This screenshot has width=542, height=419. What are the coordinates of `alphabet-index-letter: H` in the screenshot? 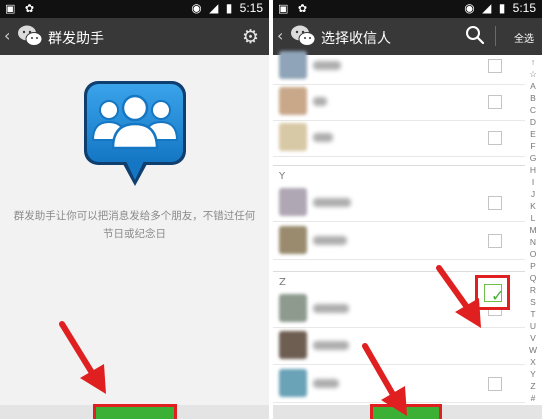 It's located at (533, 170).